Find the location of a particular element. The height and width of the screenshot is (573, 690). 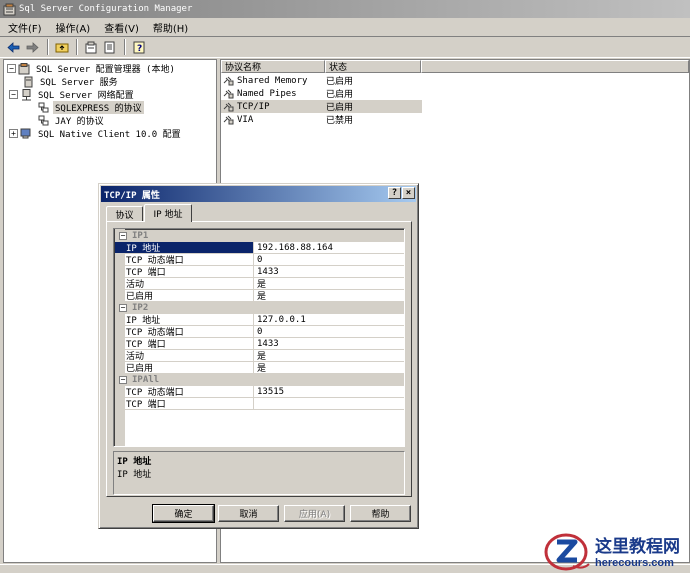

grid-category-name: IP2 is located at coordinates (140, 308).